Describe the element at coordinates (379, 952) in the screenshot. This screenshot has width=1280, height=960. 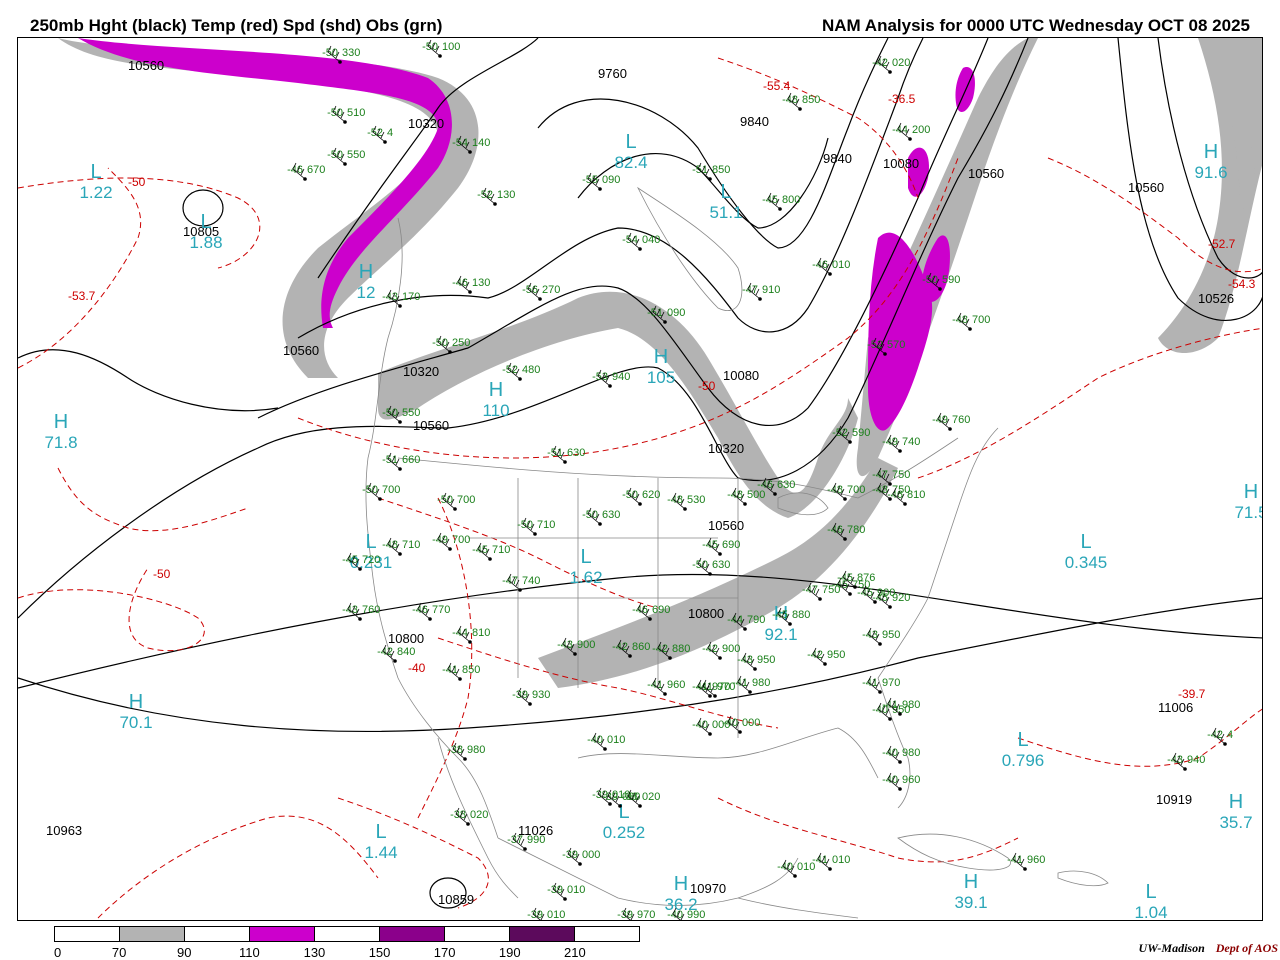
I see `legend-tick-label: 150` at that location.